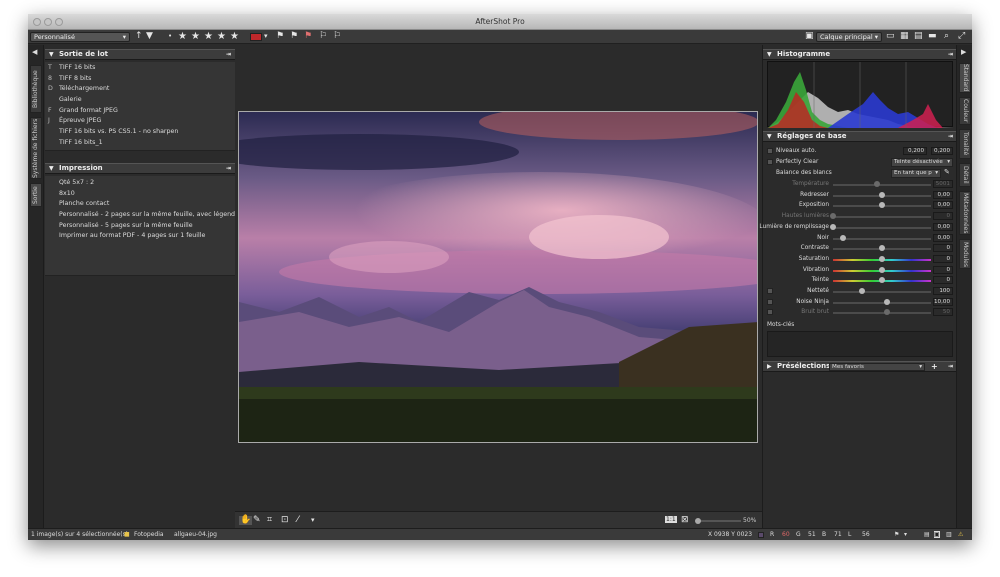 Image resolution: width=1000 pixels, height=577 pixels. I want to click on layout-2-icon: ▣, so click(937, 534).